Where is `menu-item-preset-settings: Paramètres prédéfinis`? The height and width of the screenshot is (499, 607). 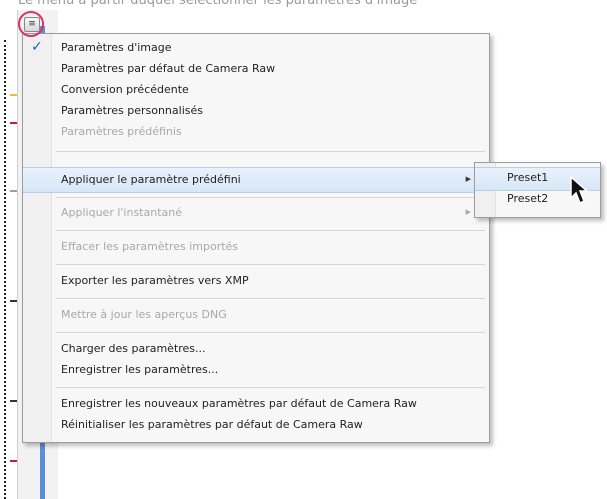 menu-item-preset-settings: Paramètres prédéfinis is located at coordinates (121, 131).